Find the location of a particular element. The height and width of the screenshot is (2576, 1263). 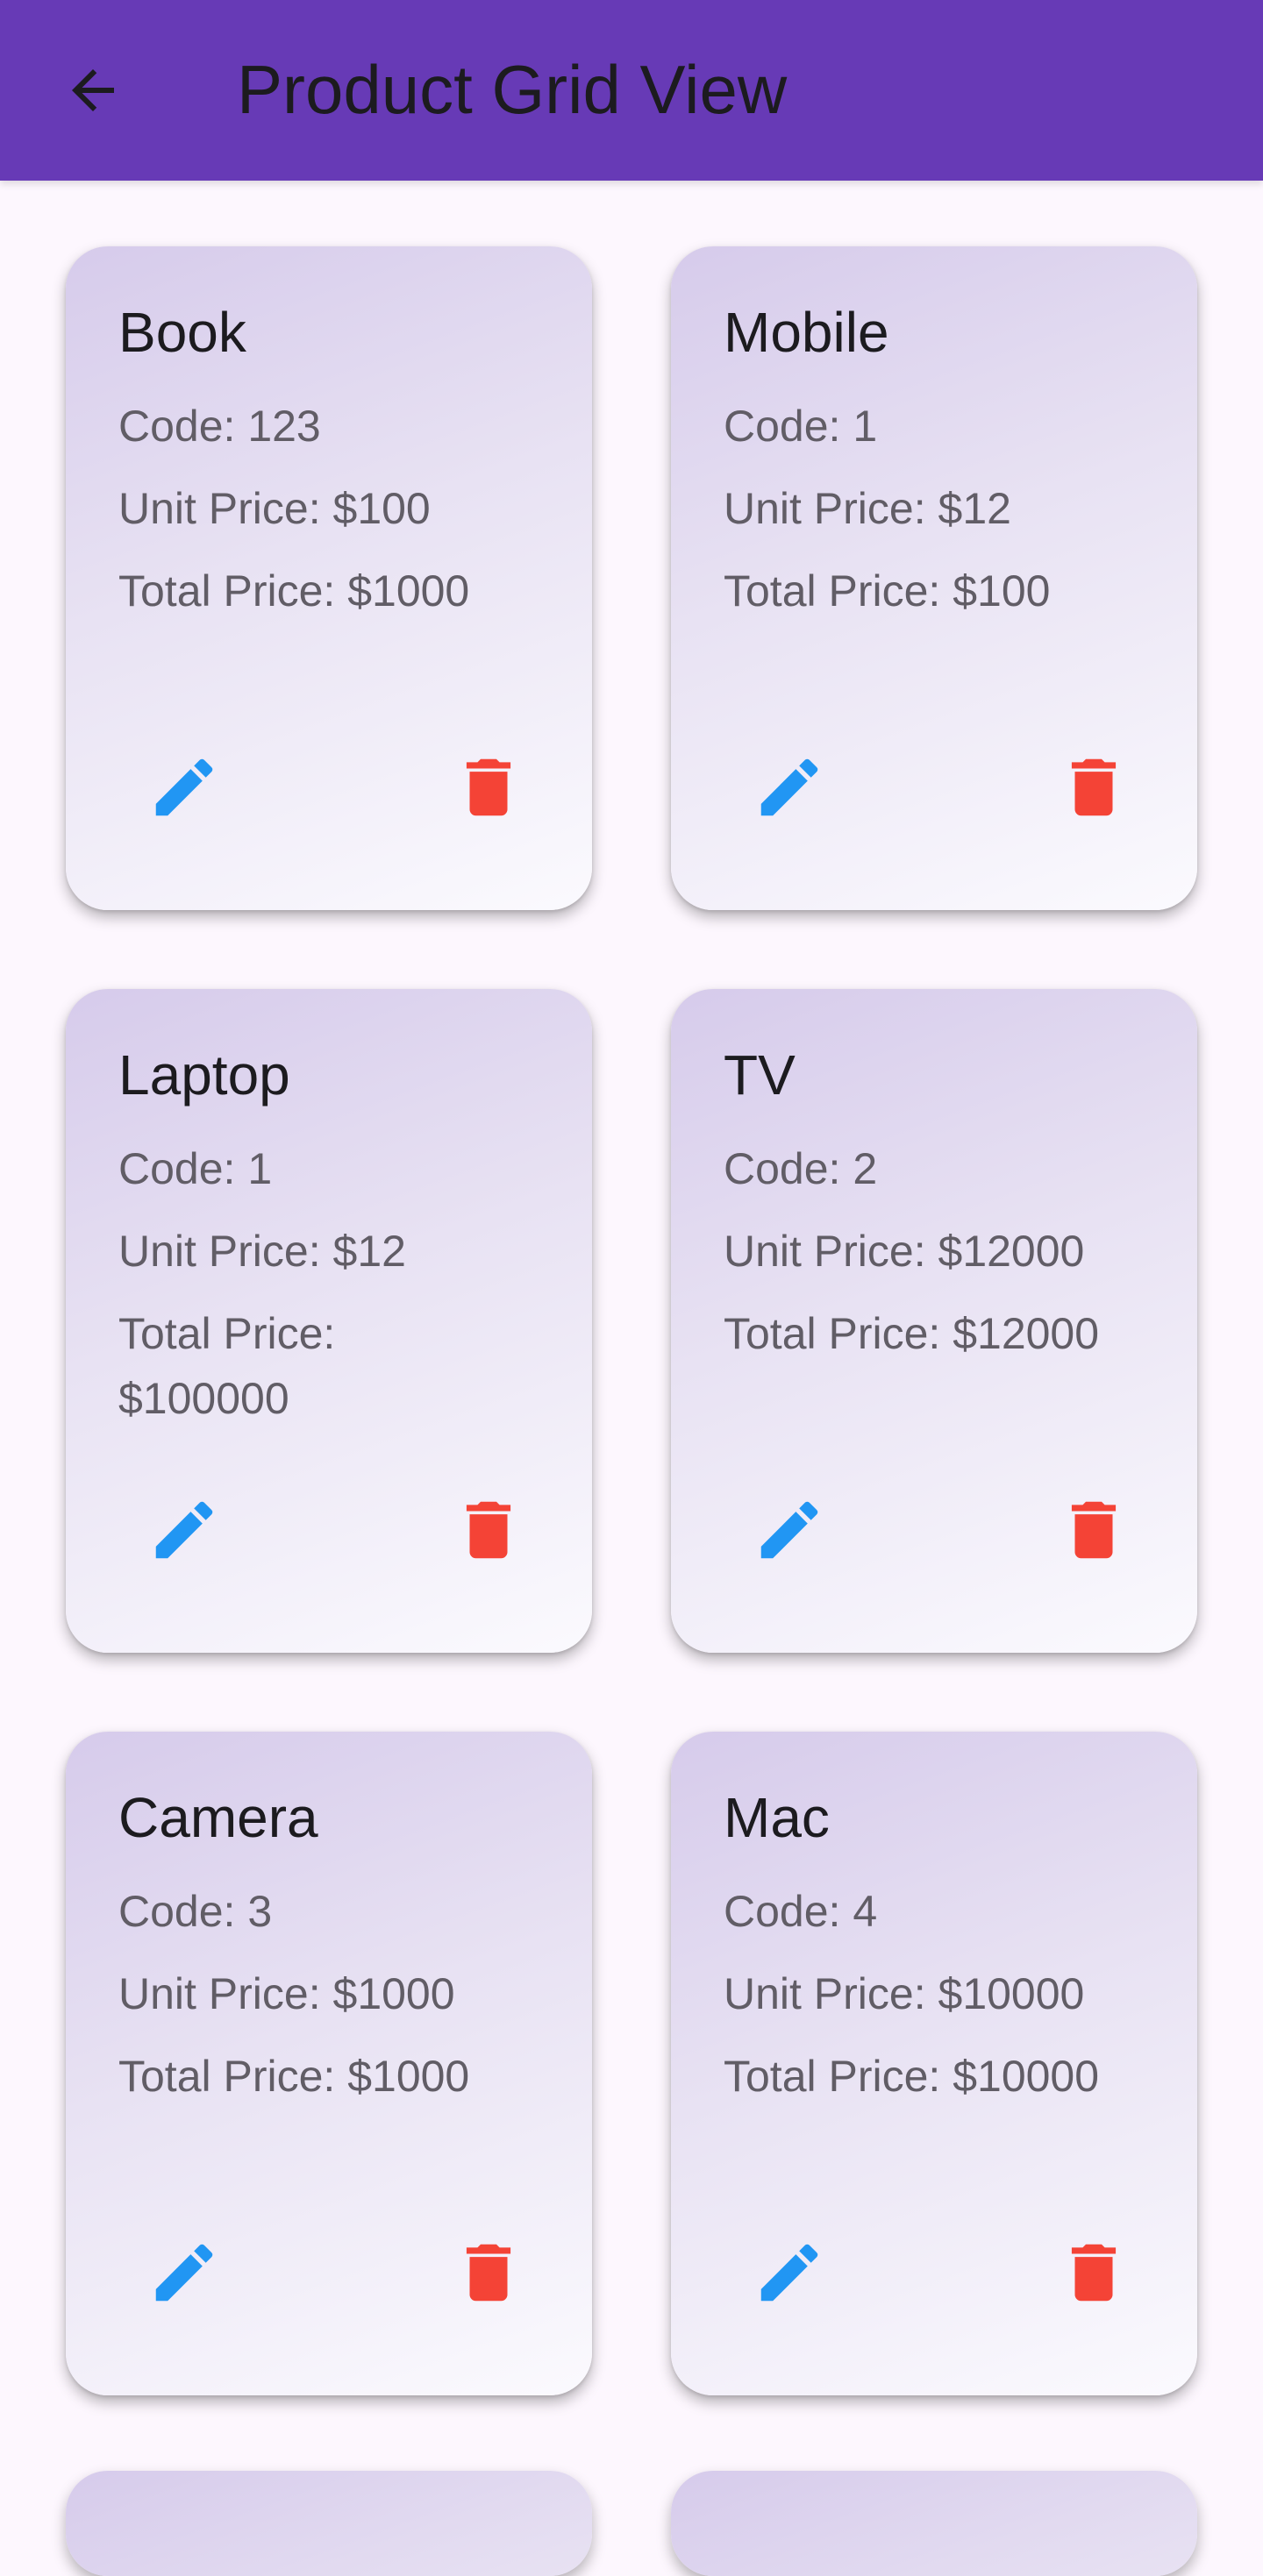

product-code: Code: 2 is located at coordinates (801, 1168).